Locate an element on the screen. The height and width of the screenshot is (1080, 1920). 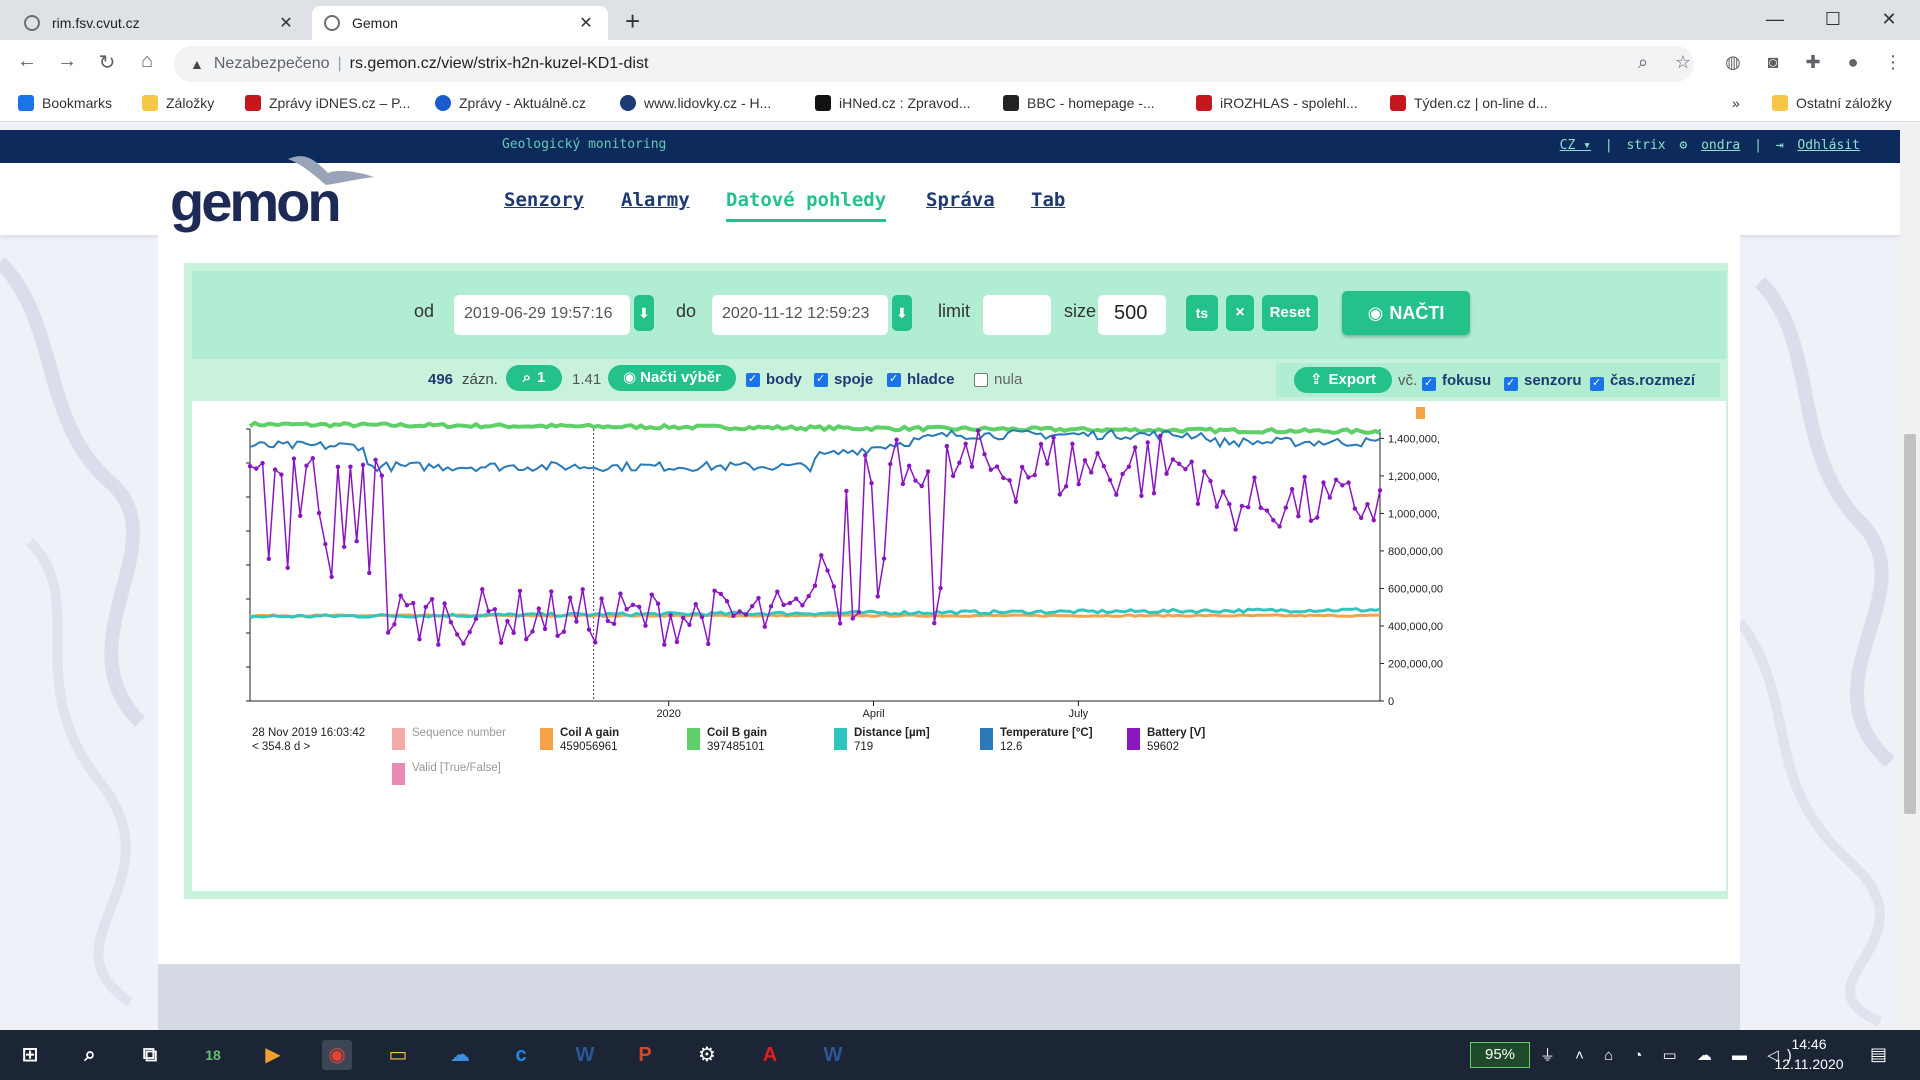
taskbar-media-icon: ▶ is located at coordinates (273, 1055).